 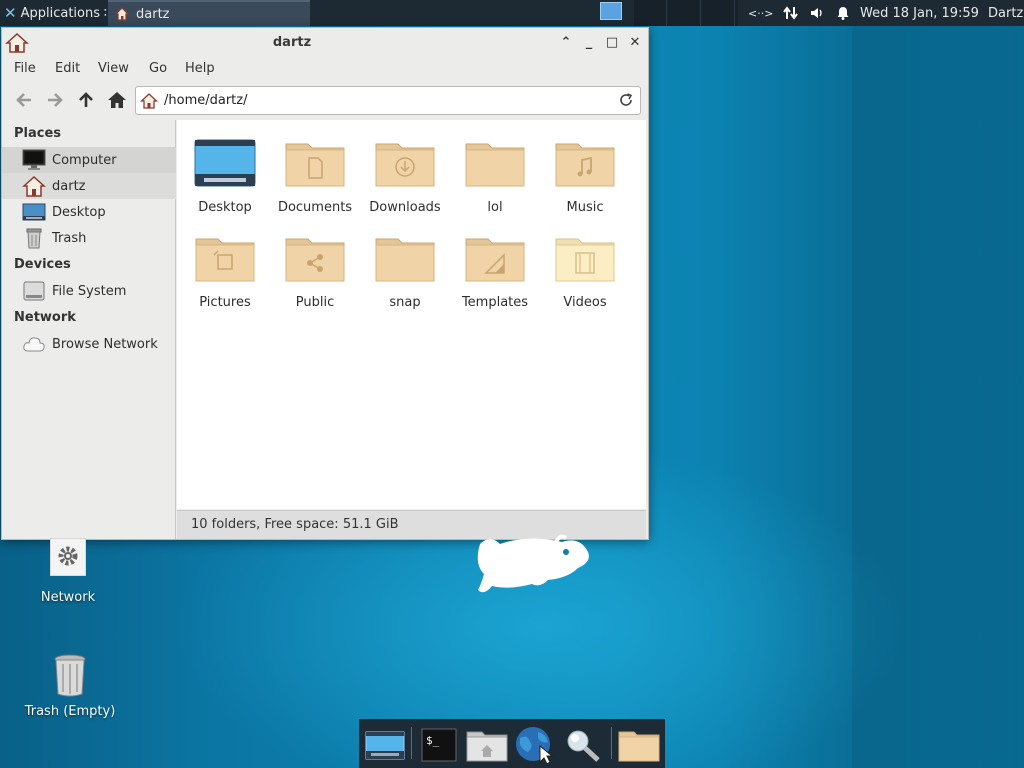 I want to click on gear-icon, so click(x=68, y=557).